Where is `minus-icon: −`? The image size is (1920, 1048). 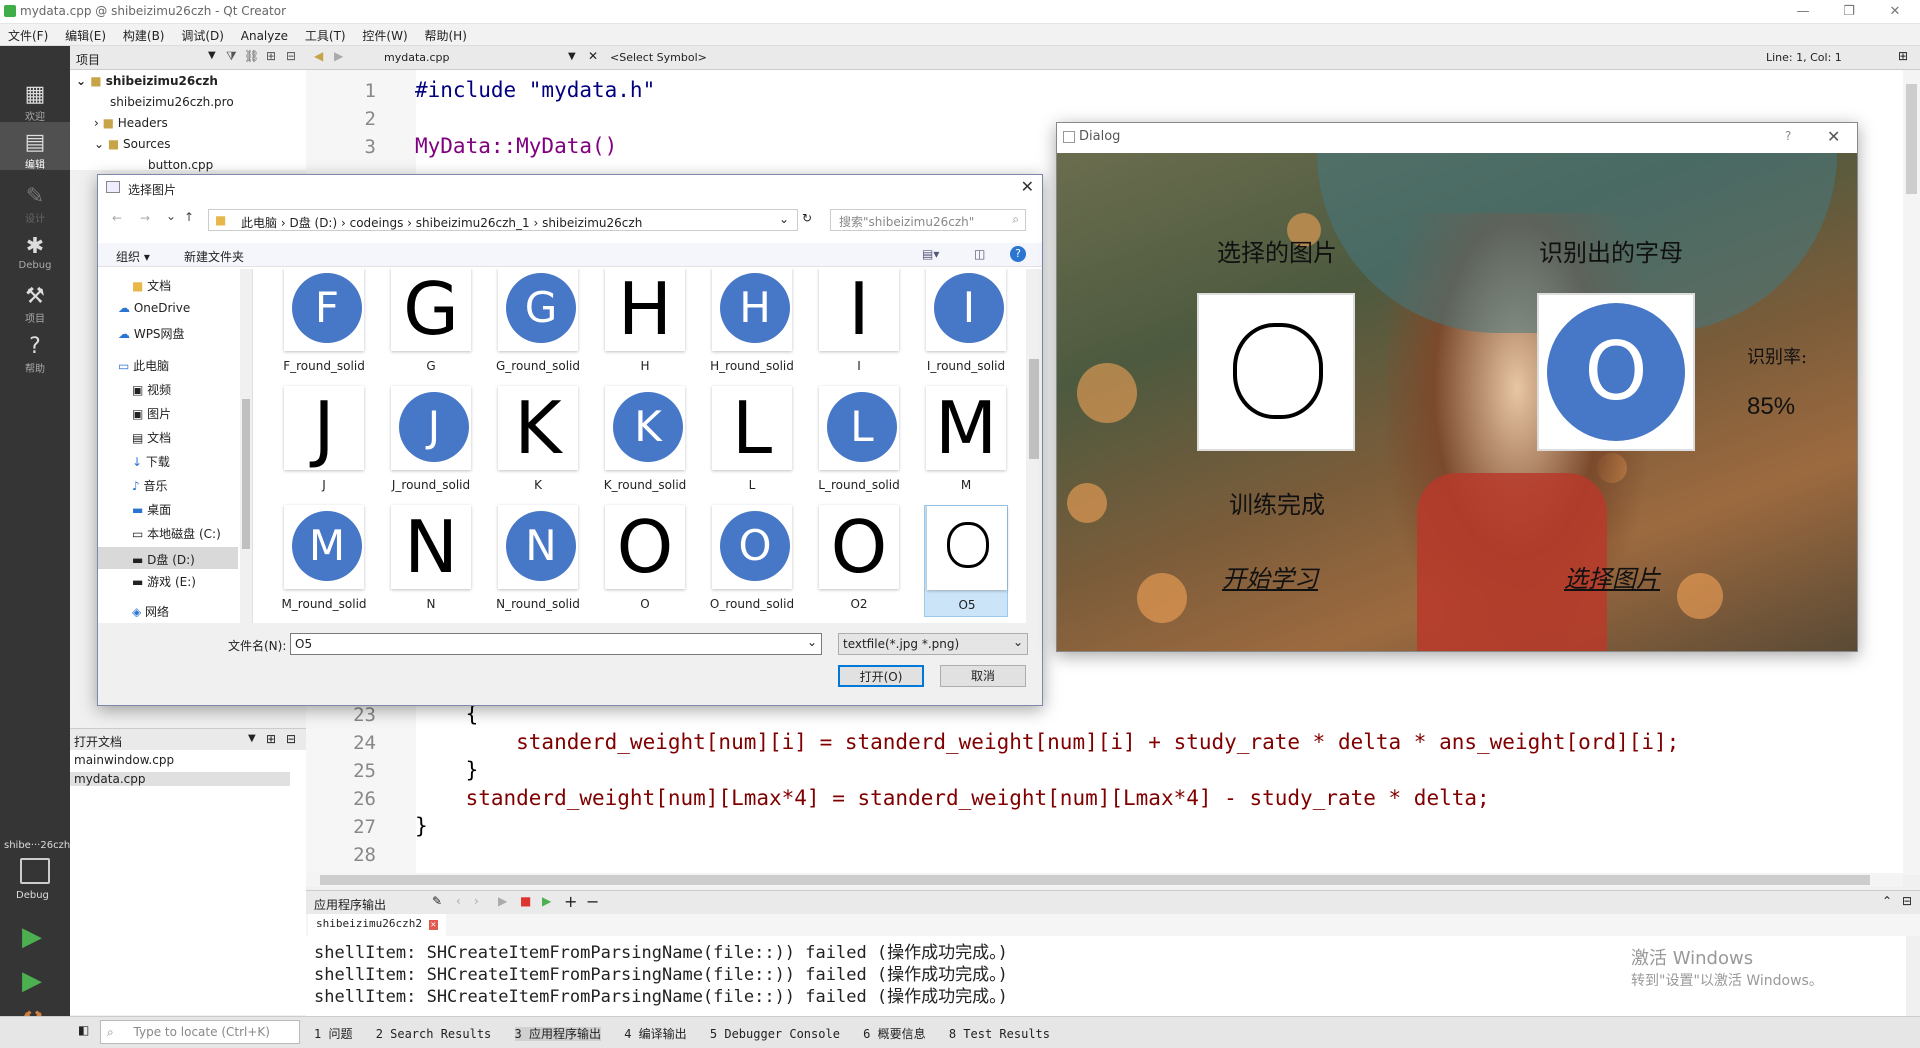 minus-icon: − is located at coordinates (592, 901).